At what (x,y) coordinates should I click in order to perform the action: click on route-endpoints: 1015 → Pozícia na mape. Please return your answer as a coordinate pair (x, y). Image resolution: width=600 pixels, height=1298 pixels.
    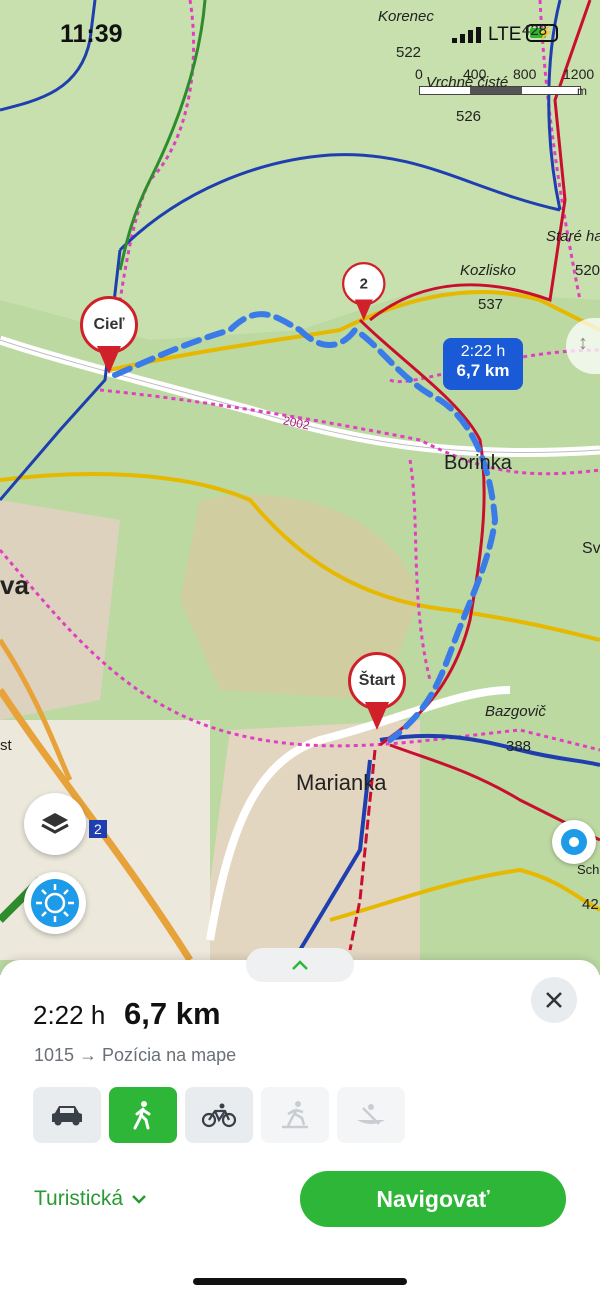
    Looking at the image, I should click on (135, 1055).